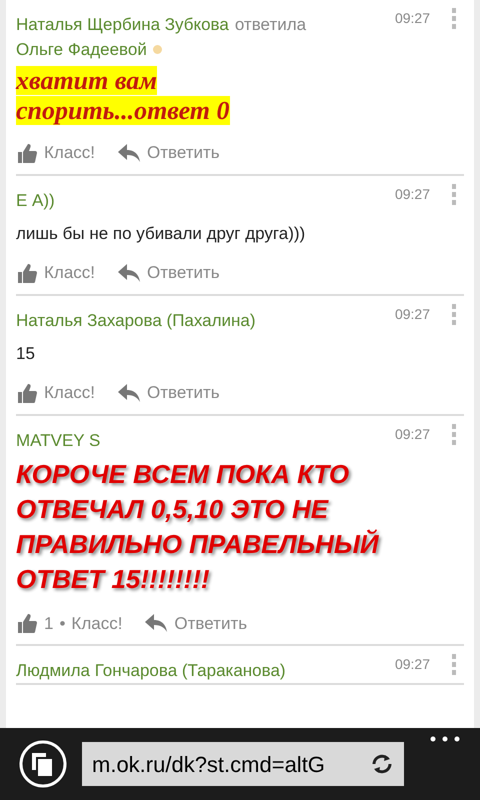  Describe the element at coordinates (198, 527) in the screenshot. I see `comment-text: КОРОЧЕ ВСЕМ ПОКА КТО ОТВЕЧАЛ 0,5,10 ЭТО НЕ ПРАВИЛЬНО ПРАВЕЛЬНЫЙ ОТВЕТ 15!!!!!!!!` at that location.